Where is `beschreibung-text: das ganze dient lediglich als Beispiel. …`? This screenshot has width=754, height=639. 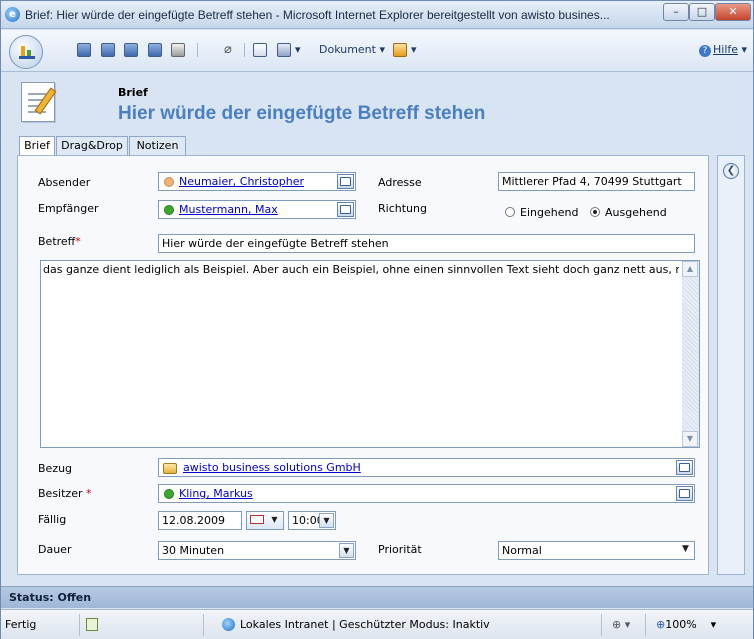 beschreibung-text: das ganze dient lediglich als Beispiel. … is located at coordinates (361, 269).